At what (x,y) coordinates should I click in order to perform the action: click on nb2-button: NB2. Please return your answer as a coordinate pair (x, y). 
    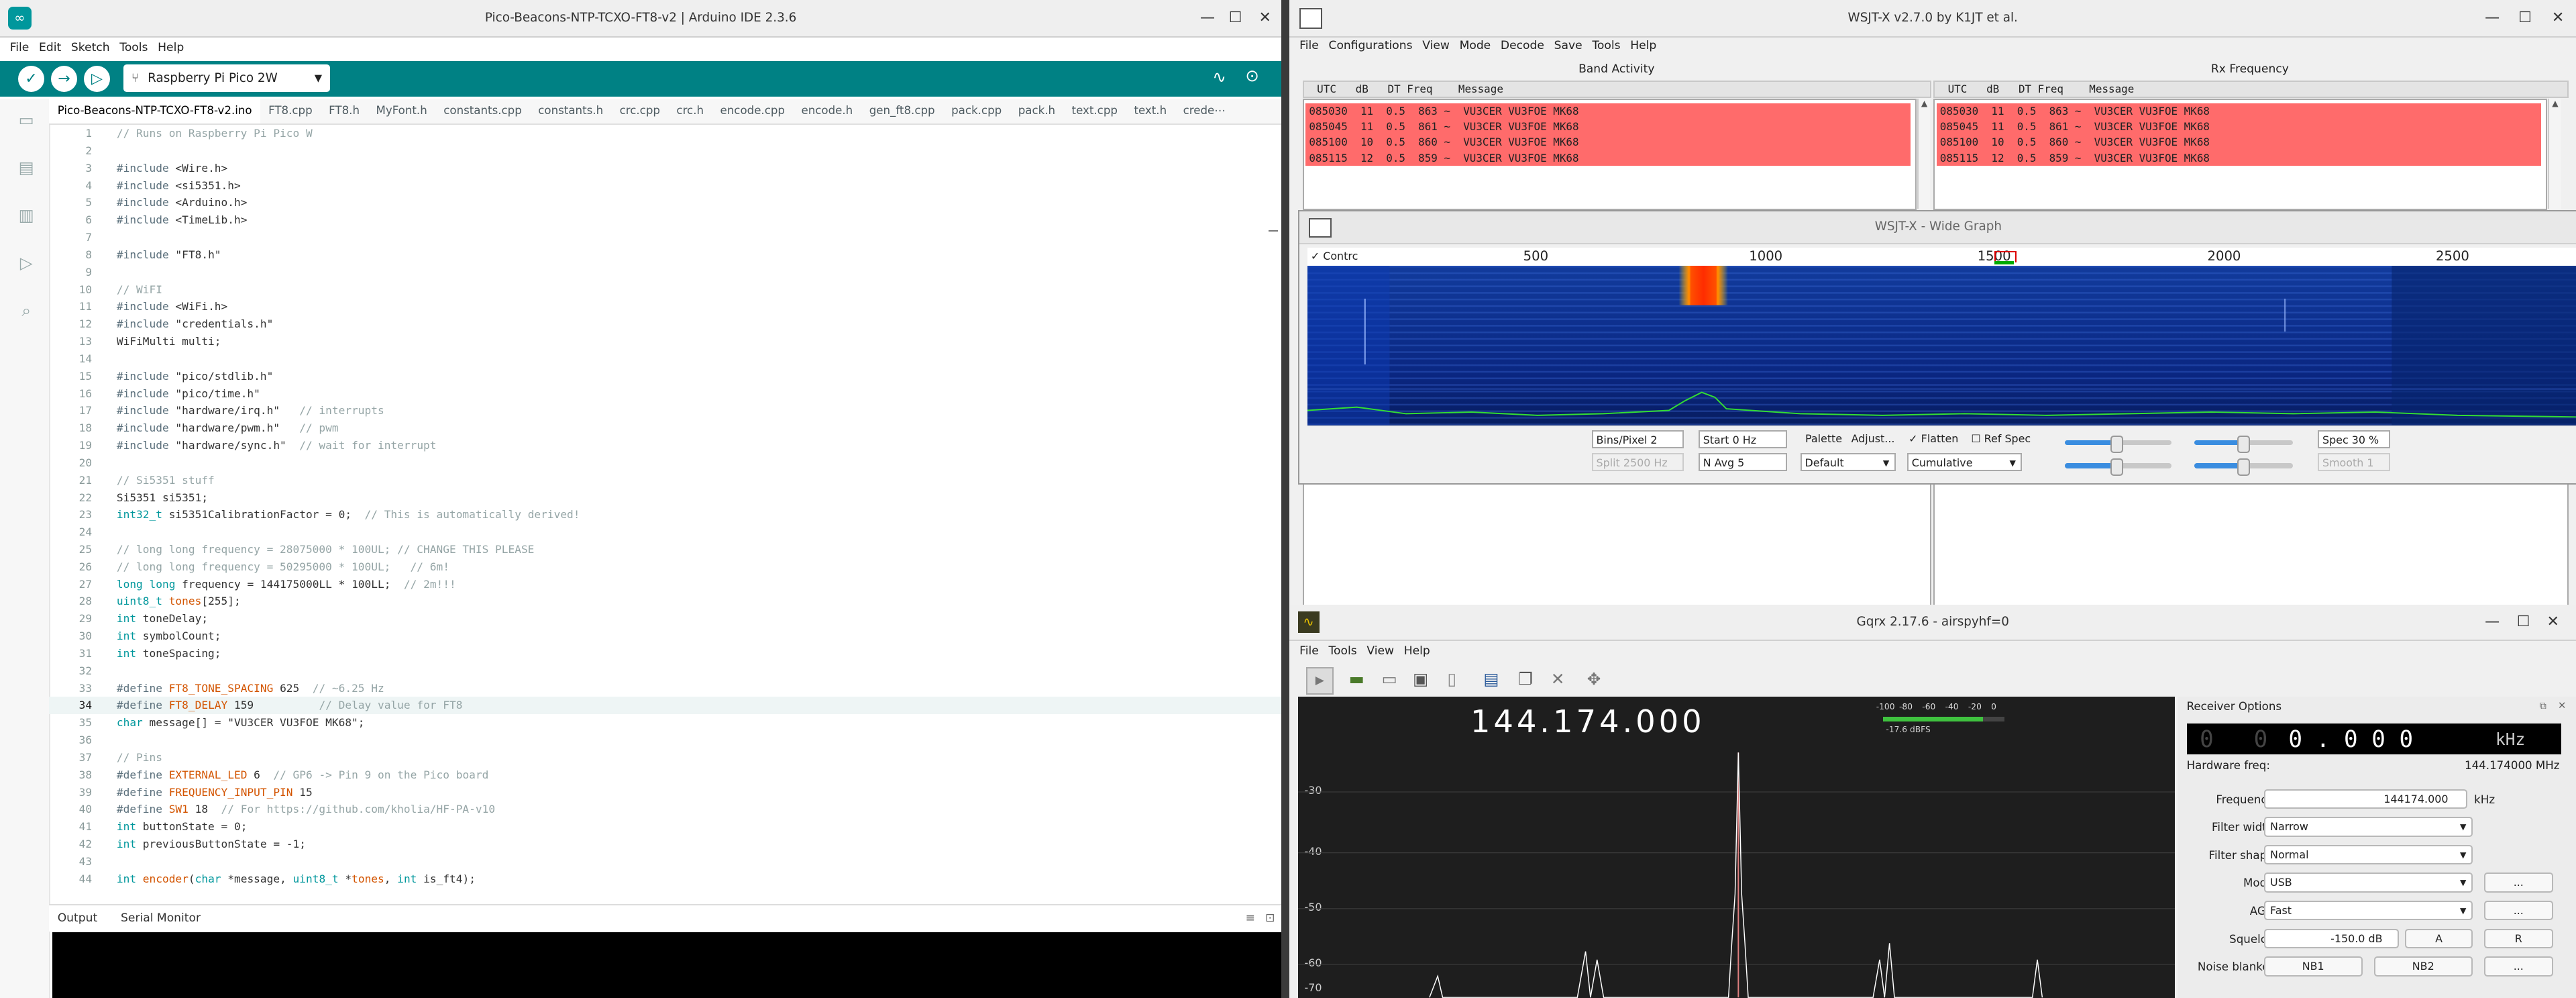
    Looking at the image, I should click on (2423, 966).